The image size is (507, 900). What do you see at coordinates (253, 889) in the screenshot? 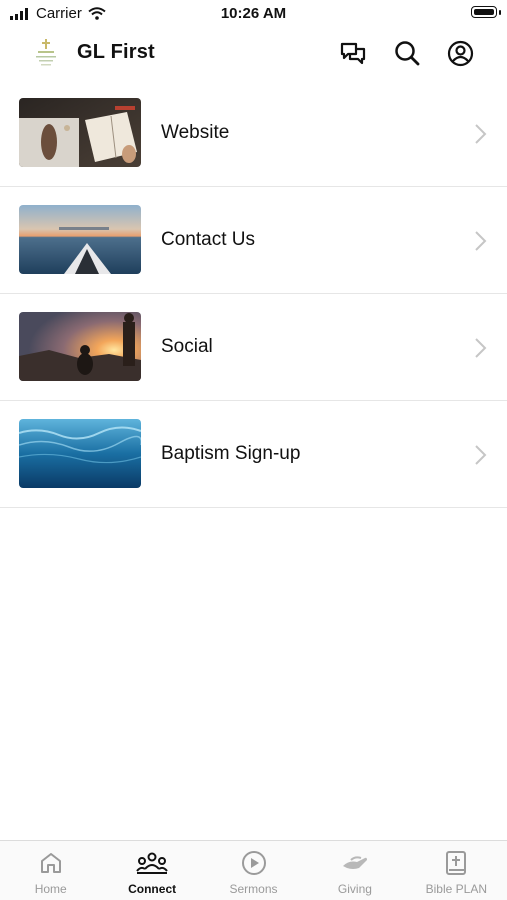
I see `tab-label: Sermons` at bounding box center [253, 889].